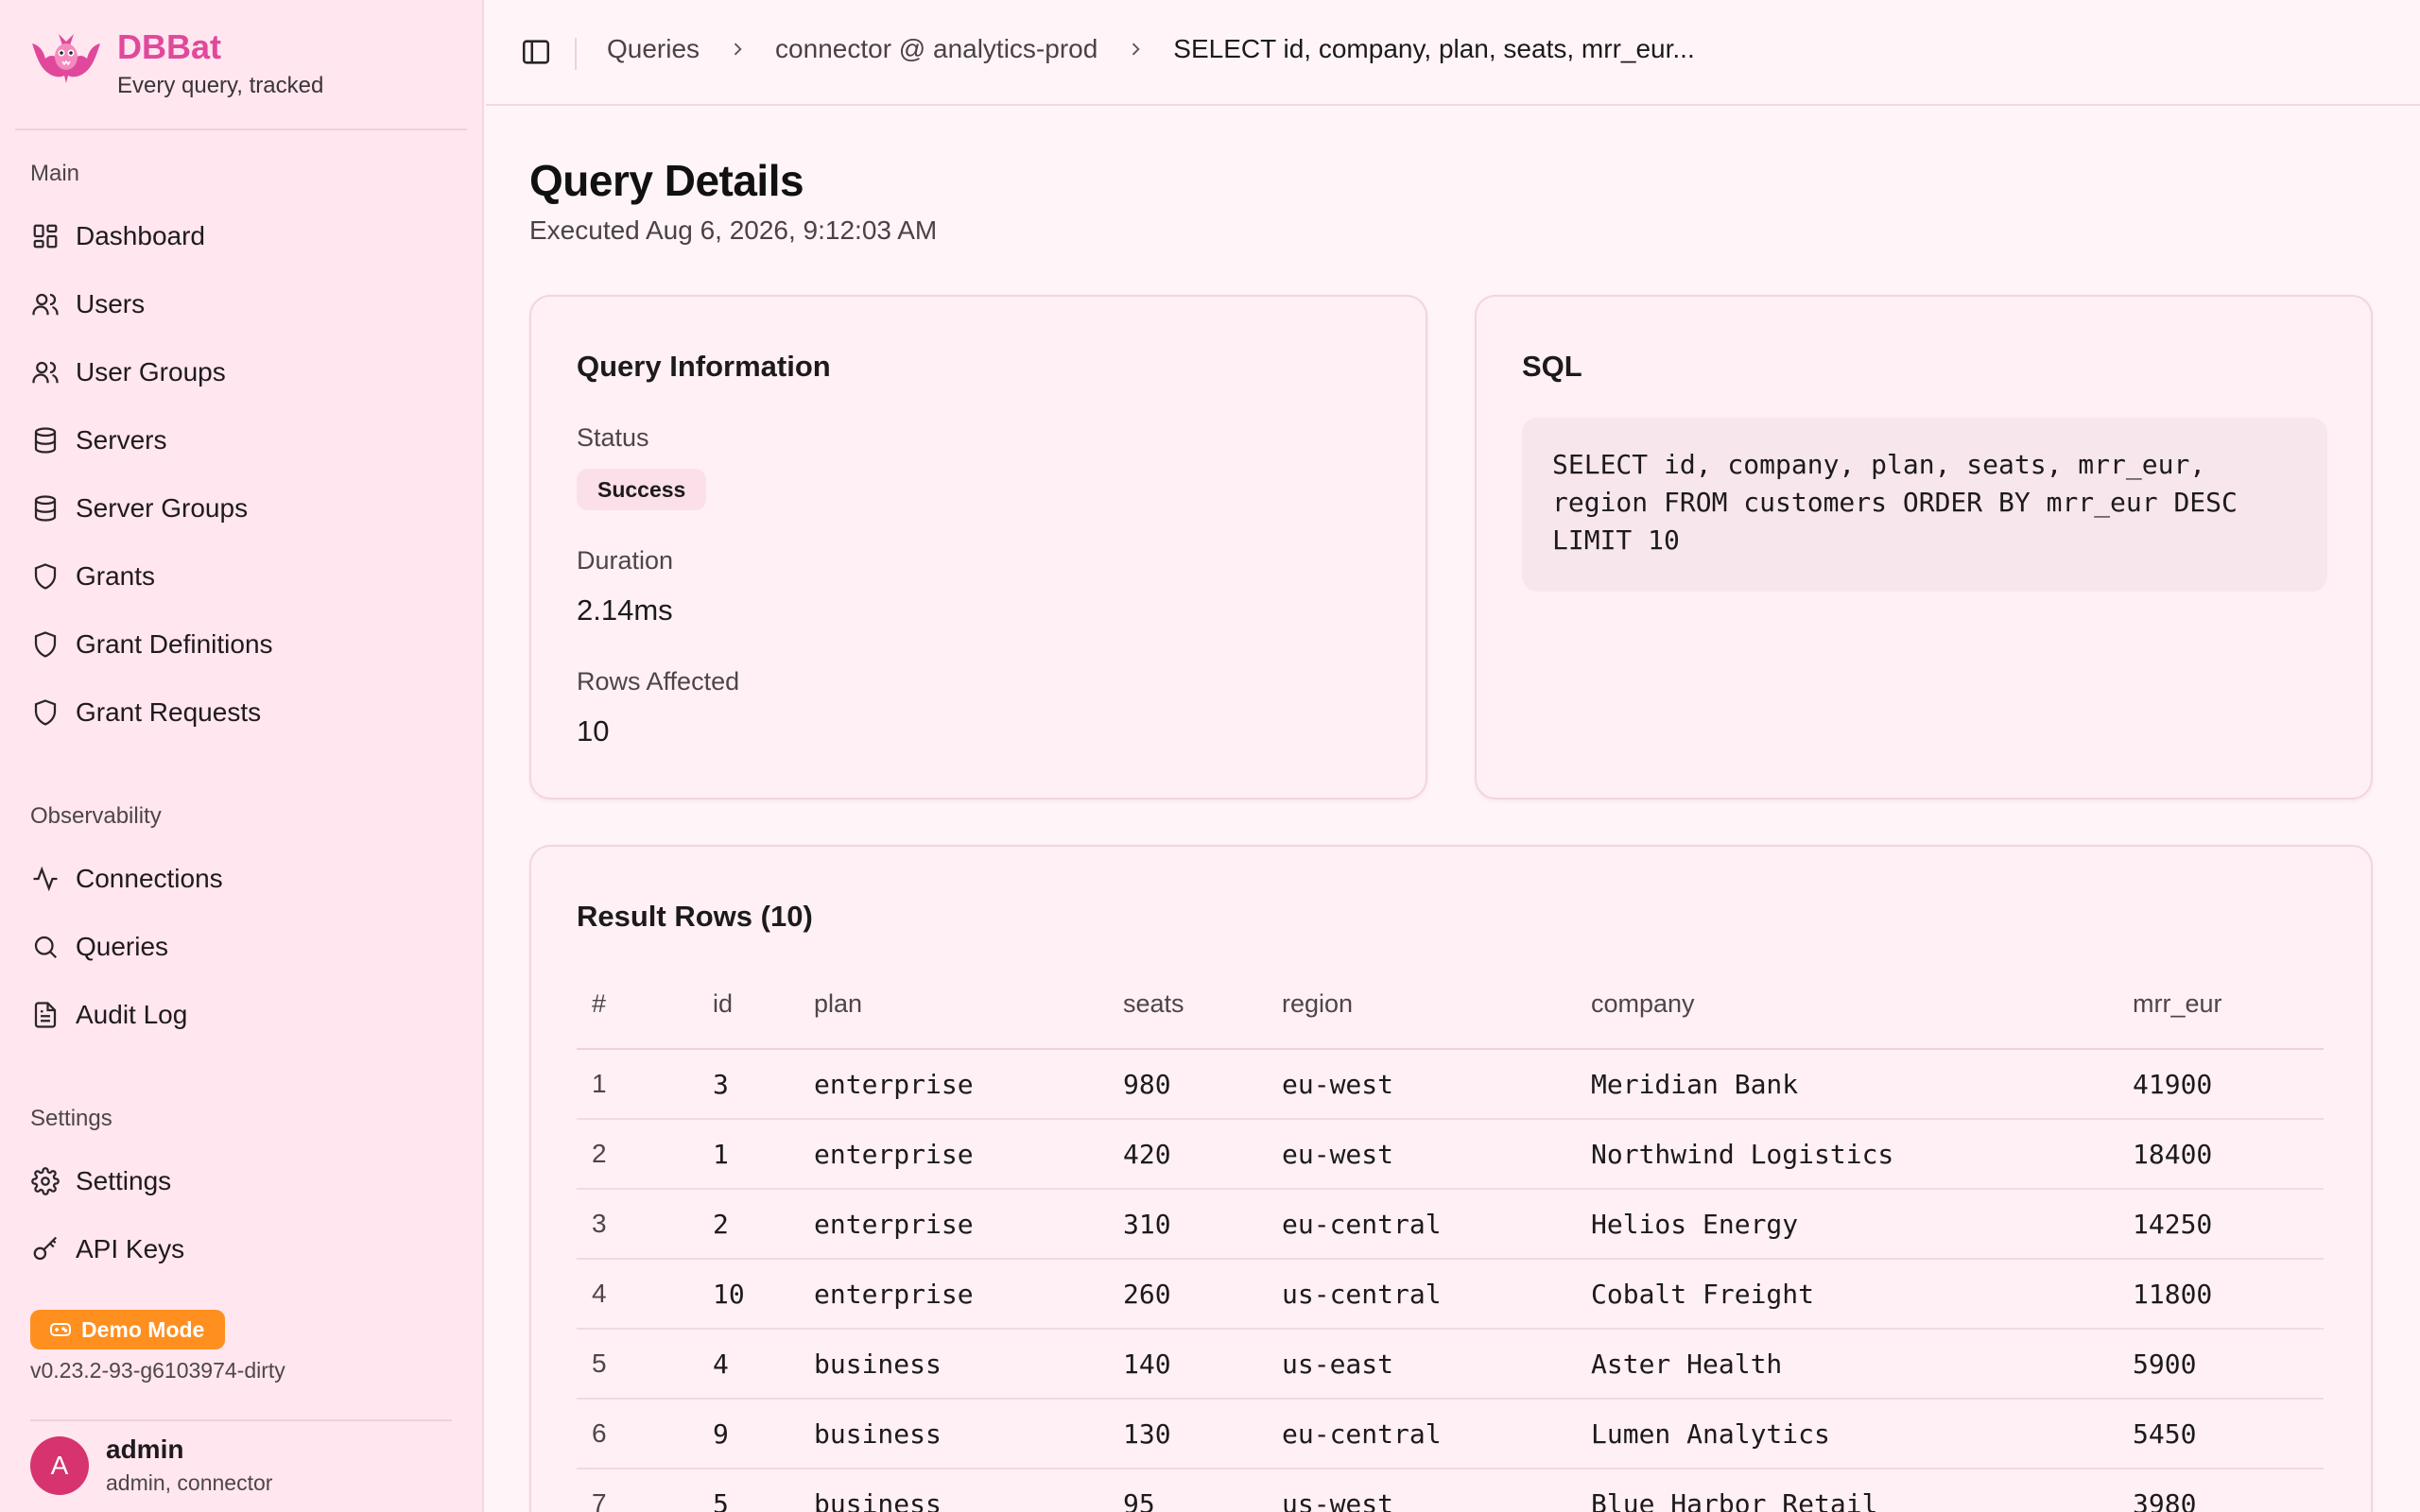 The image size is (2420, 1512). I want to click on card-title: Query Information, so click(704, 366).